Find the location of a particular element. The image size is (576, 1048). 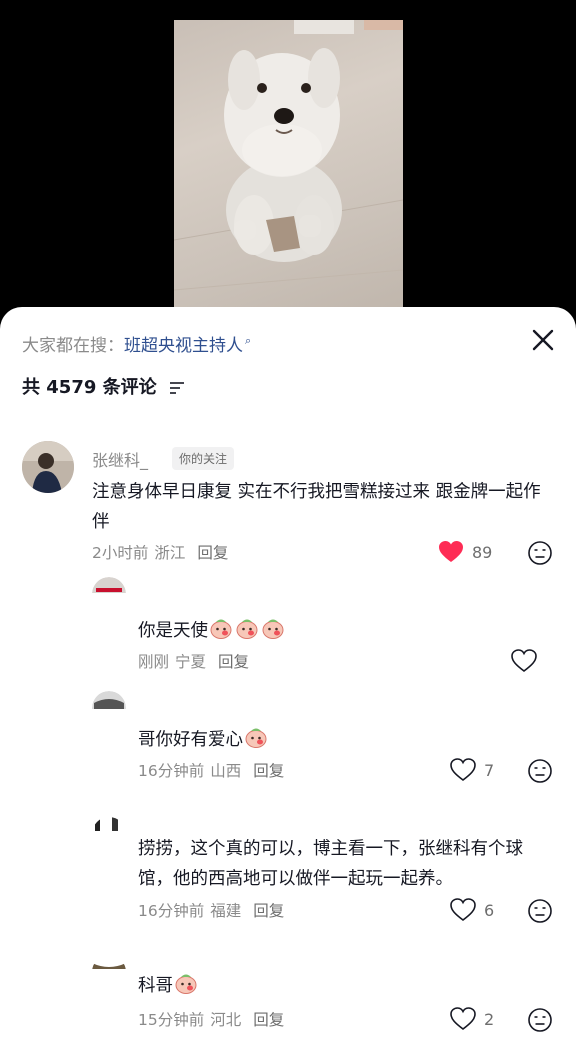

like-button: 6 is located at coordinates (472, 910).